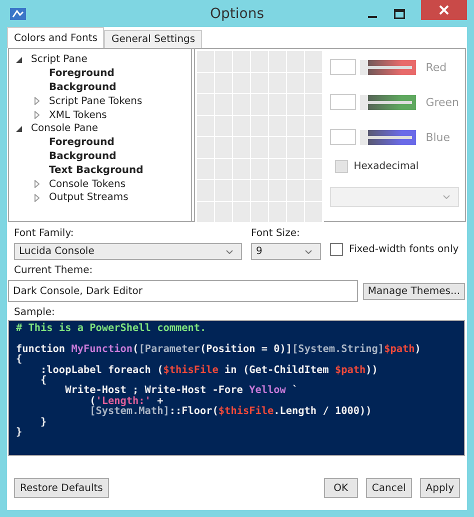 This screenshot has width=474, height=517. What do you see at coordinates (399, 13) in the screenshot?
I see `maximize-icon` at bounding box center [399, 13].